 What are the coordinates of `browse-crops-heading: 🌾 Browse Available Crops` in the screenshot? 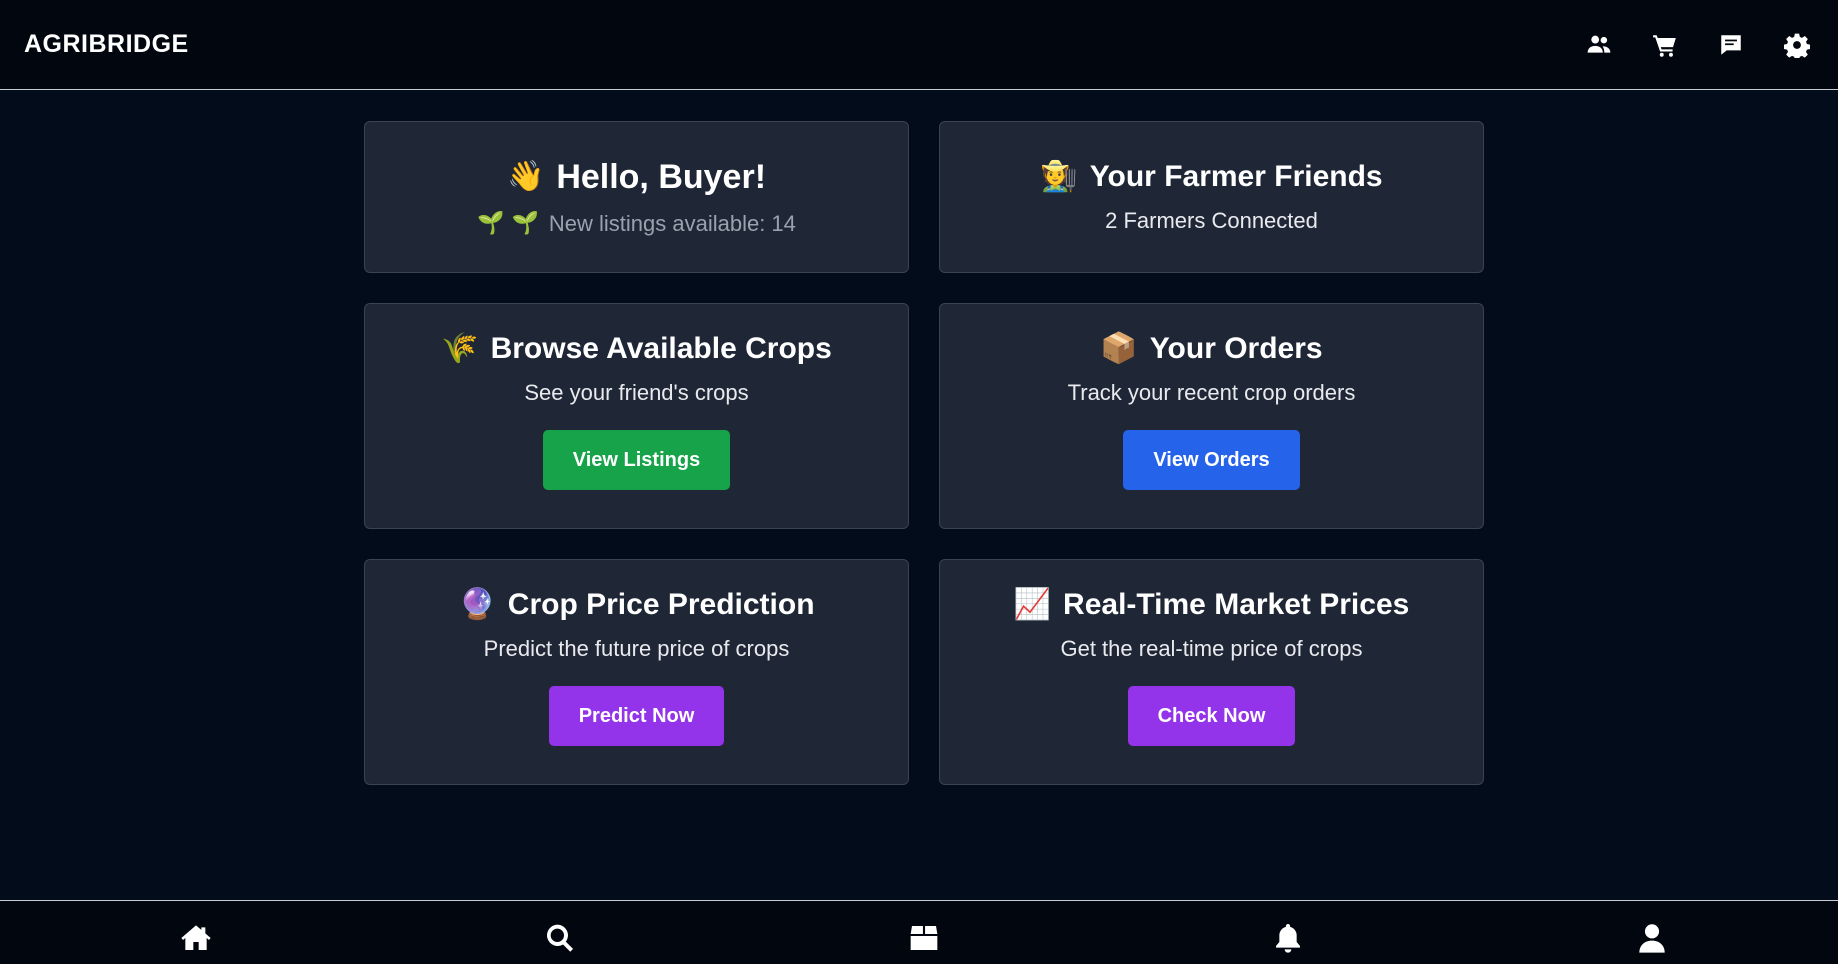 It's located at (636, 349).